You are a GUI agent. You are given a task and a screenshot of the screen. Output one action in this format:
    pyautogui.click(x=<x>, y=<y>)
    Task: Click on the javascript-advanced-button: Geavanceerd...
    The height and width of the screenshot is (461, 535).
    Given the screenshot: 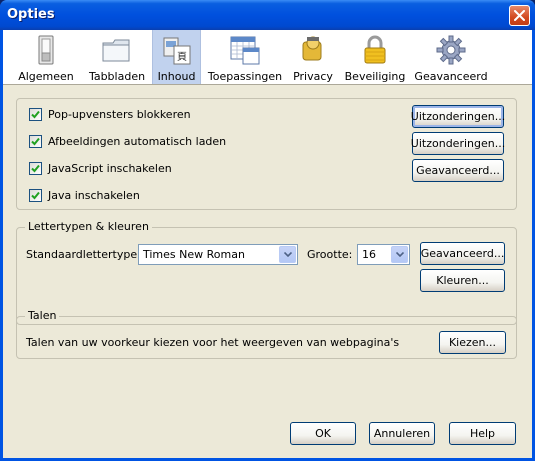 What is the action you would take?
    pyautogui.click(x=458, y=170)
    